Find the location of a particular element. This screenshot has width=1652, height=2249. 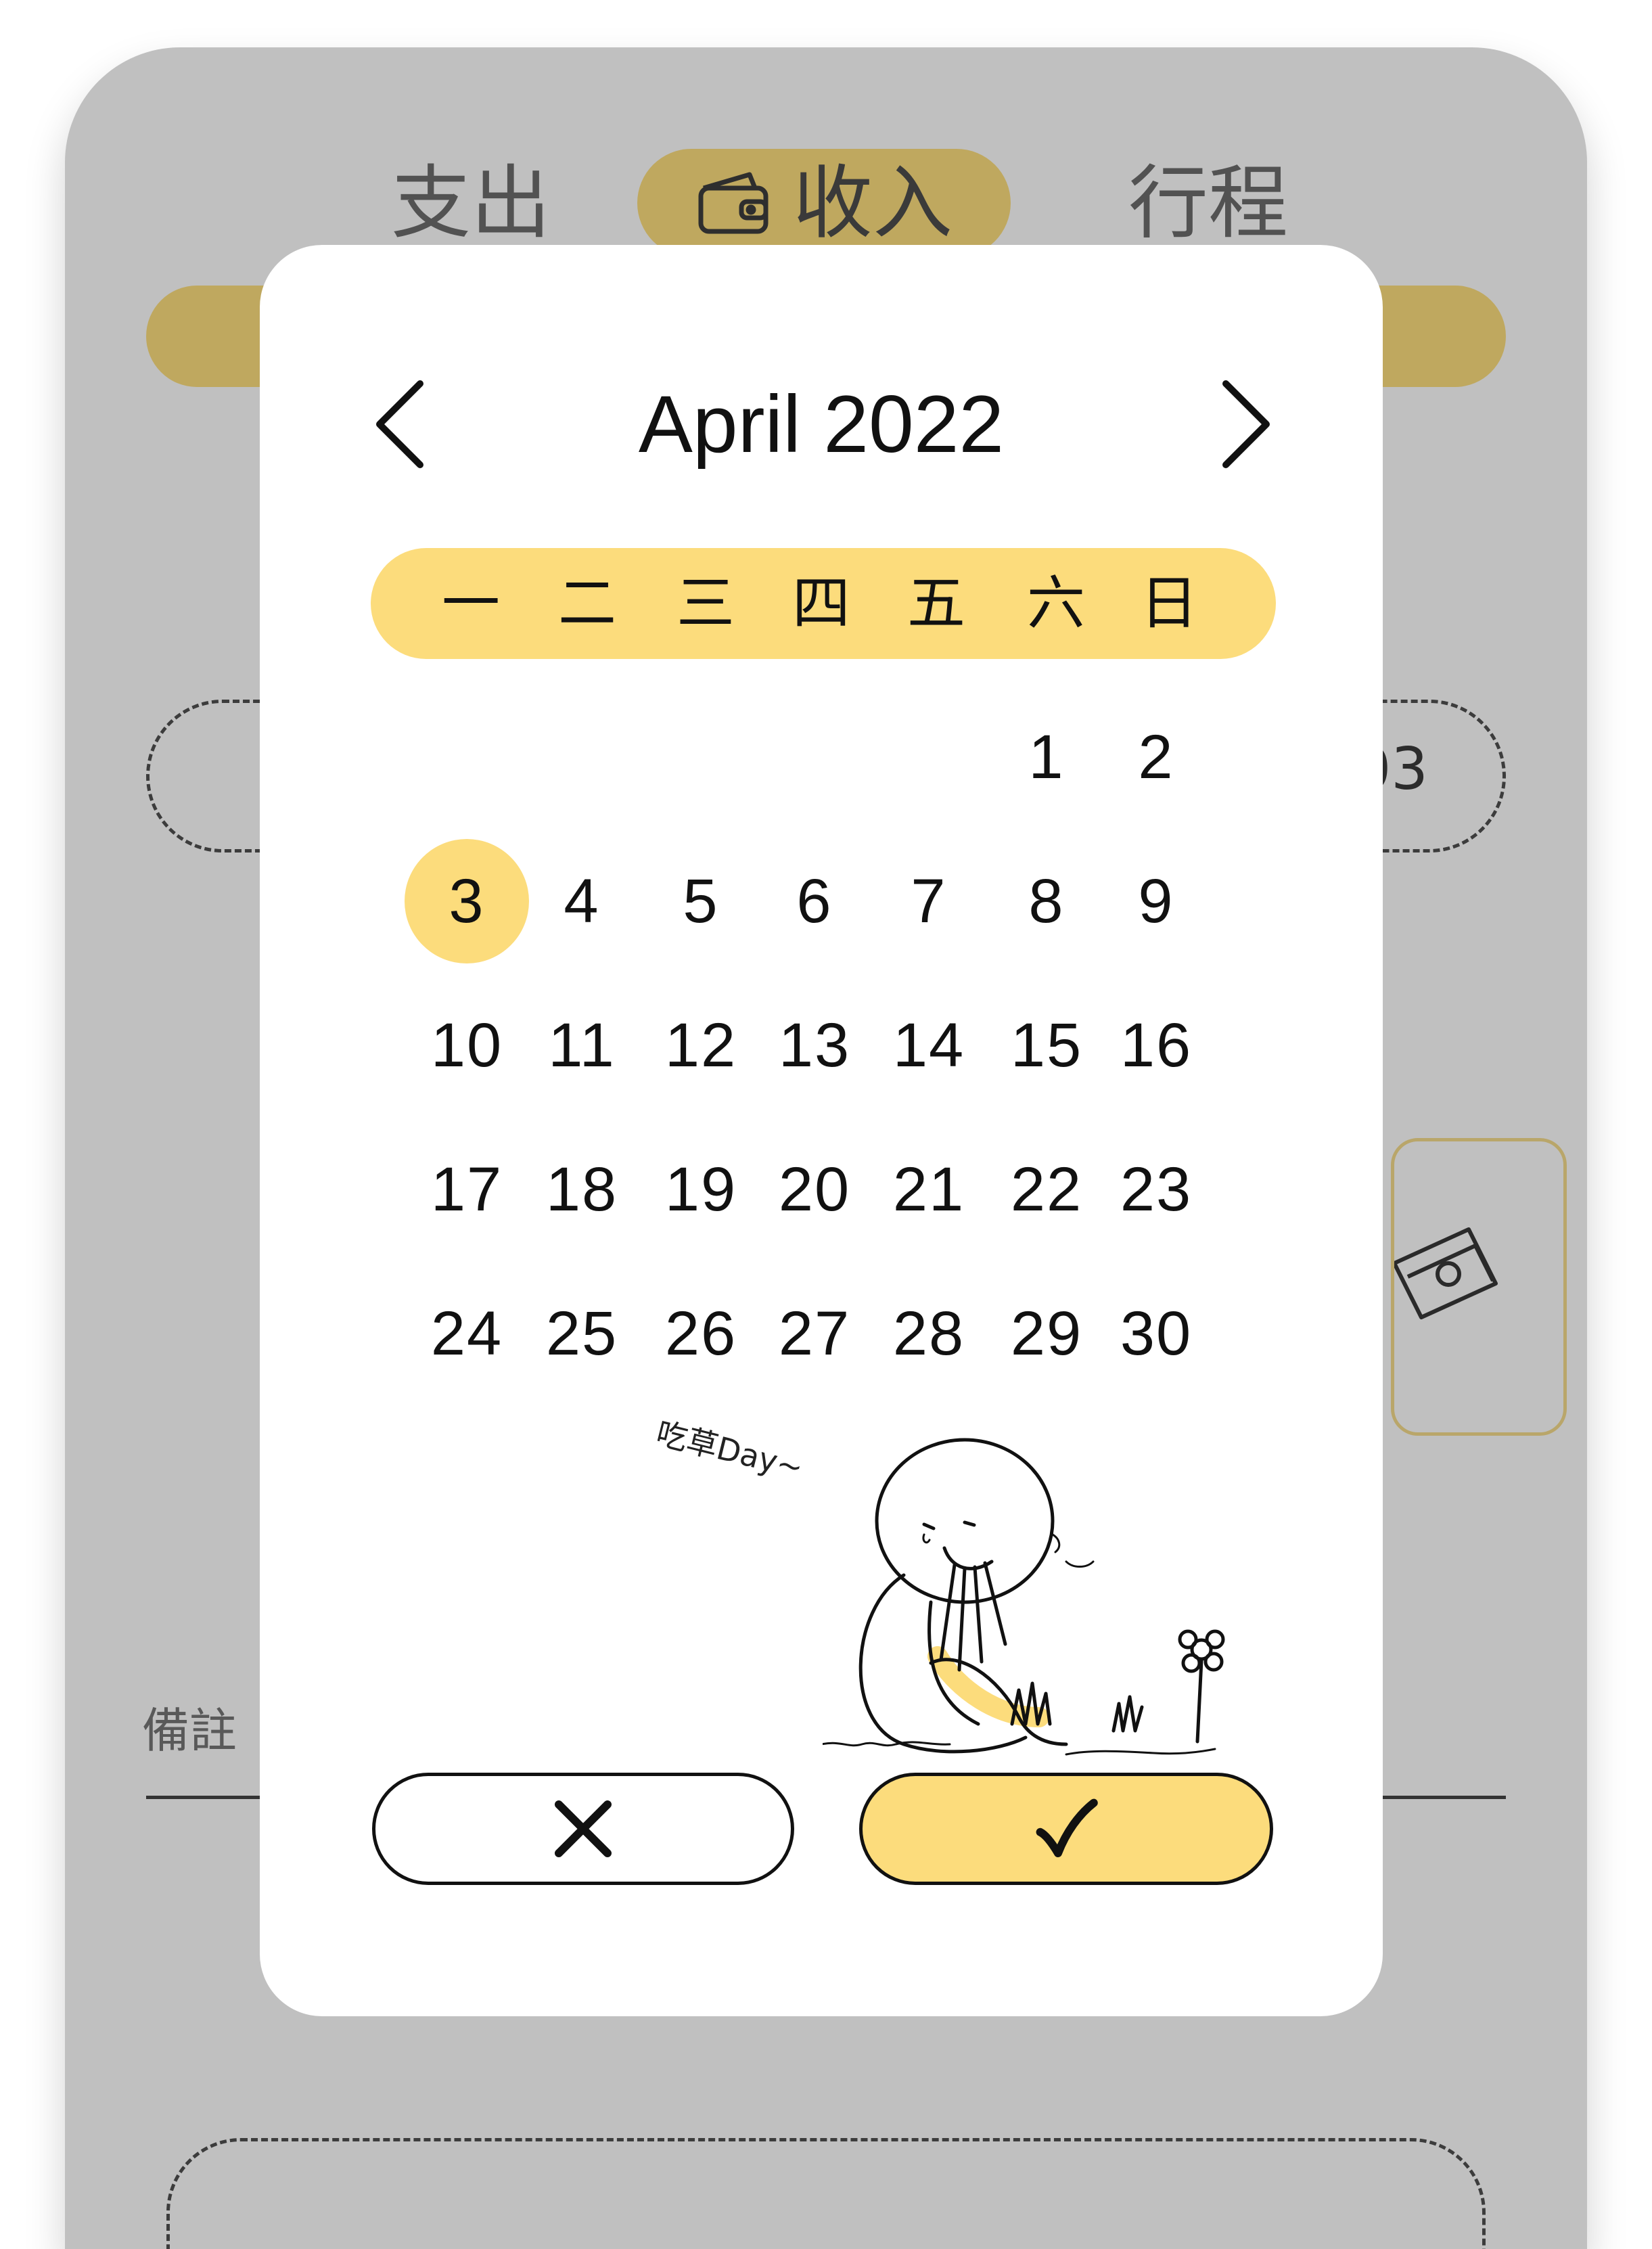

calendar-day: 18 is located at coordinates (582, 1189).